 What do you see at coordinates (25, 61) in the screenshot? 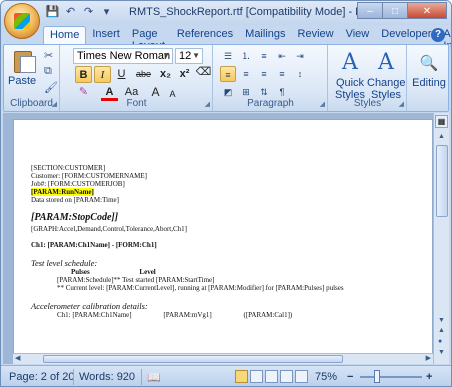
I see `paste-icon` at bounding box center [25, 61].